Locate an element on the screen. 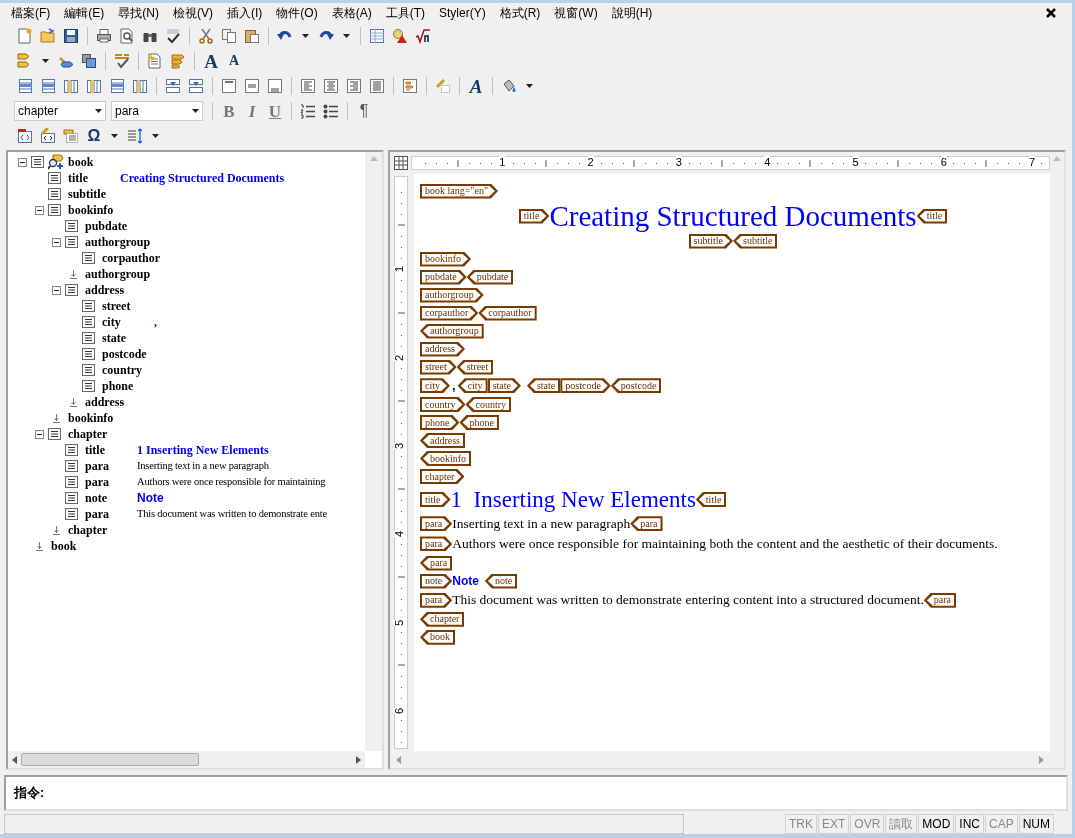 The image size is (1075, 838). italic-button: I is located at coordinates (252, 111).